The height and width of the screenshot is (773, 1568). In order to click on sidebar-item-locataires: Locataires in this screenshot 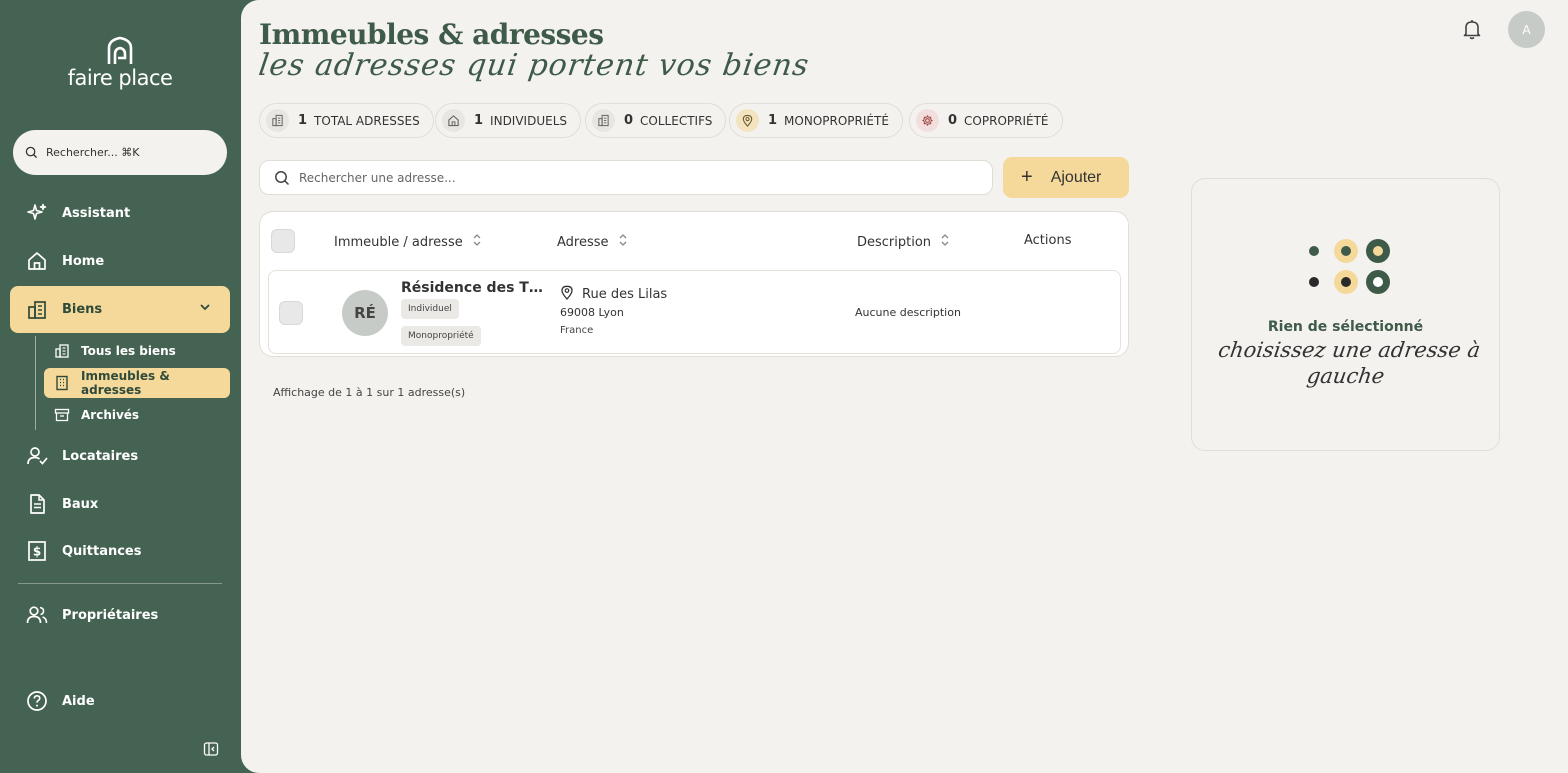, I will do `click(120, 456)`.